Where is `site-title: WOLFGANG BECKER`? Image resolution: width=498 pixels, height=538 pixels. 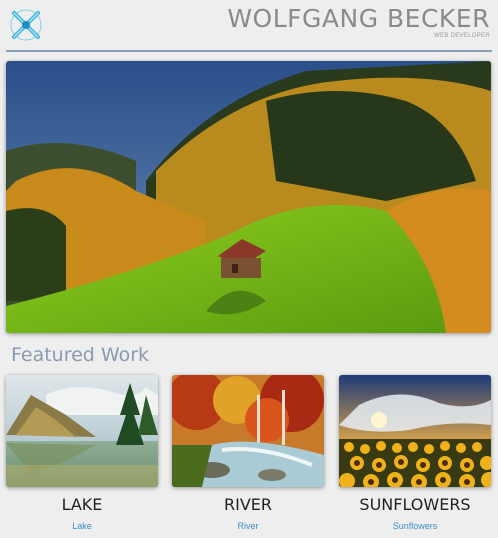
site-title: WOLFGANG BECKER is located at coordinates (358, 18).